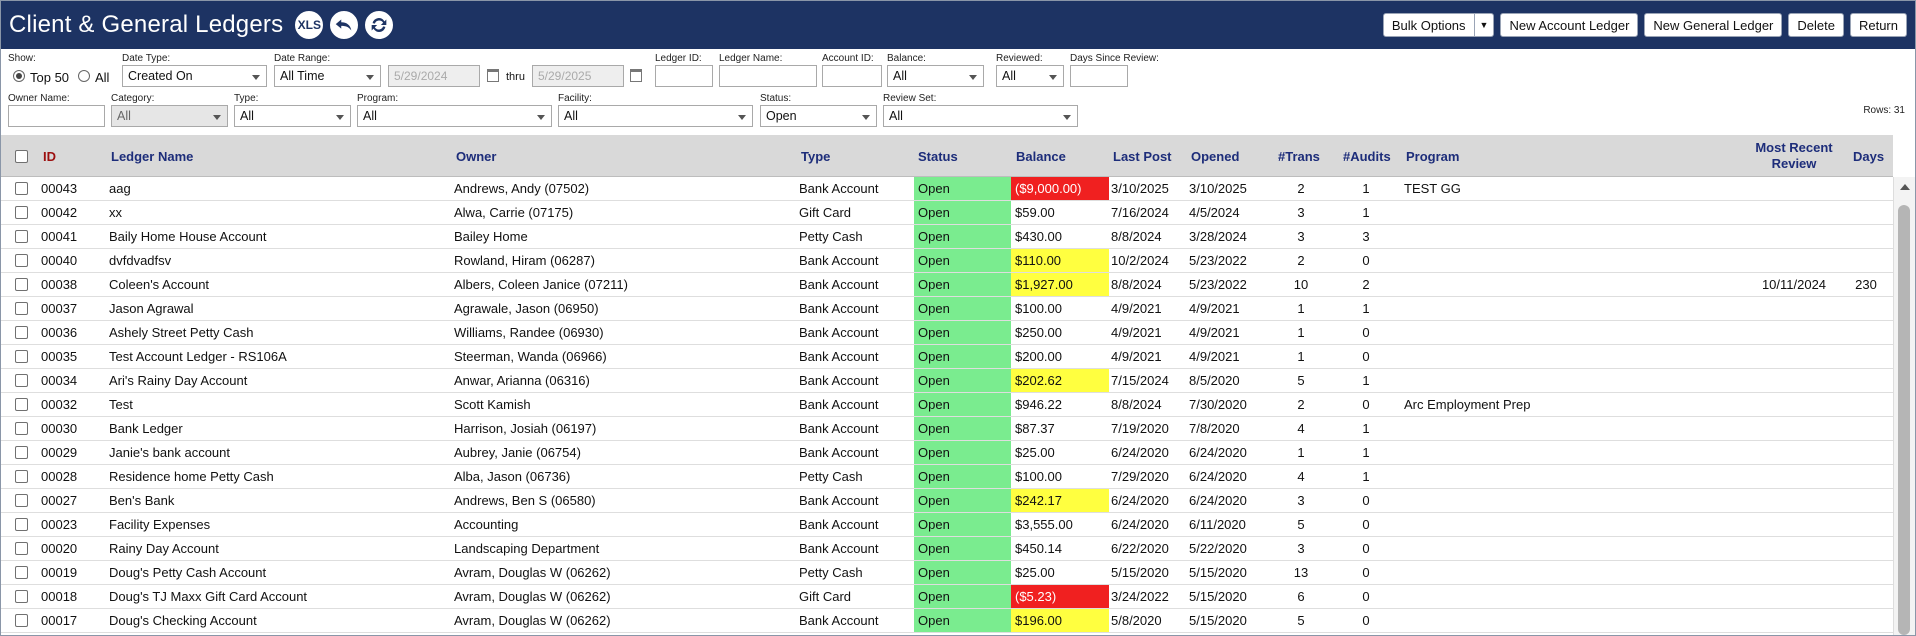 This screenshot has height=636, width=1916. I want to click on return-button: Return, so click(1878, 25).